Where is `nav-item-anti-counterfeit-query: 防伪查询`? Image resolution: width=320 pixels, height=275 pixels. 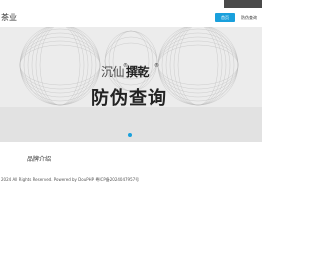
nav-item-anti-counterfeit-query: 防伪查询 is located at coordinates (248, 17).